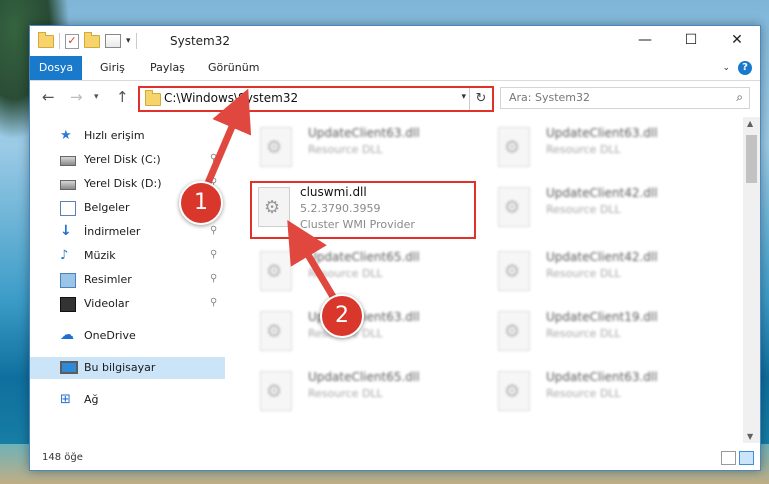 This screenshot has height=484, width=769. What do you see at coordinates (201, 203) in the screenshot?
I see `callout-badge-1: 1` at bounding box center [201, 203].